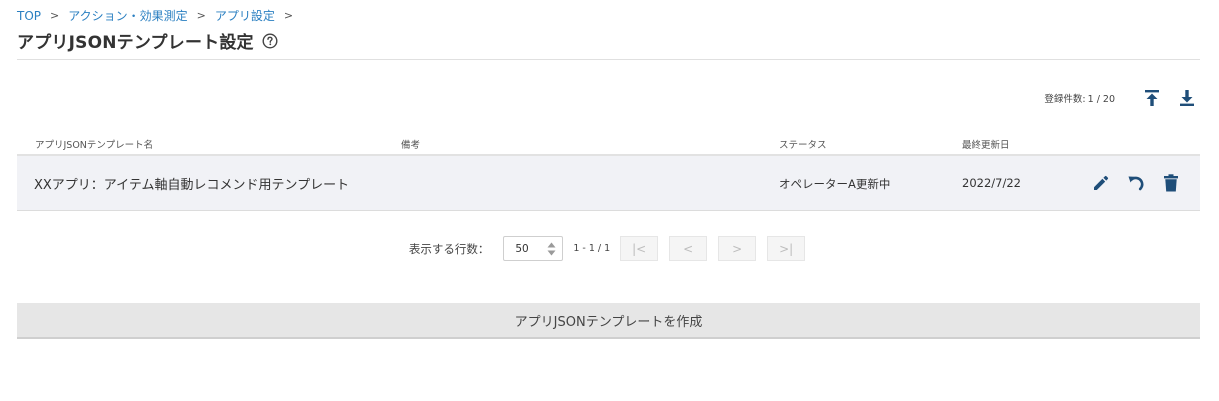 This screenshot has height=401, width=1219. What do you see at coordinates (608, 144) in the screenshot?
I see `table-header: アプリJSONテンプレート名 備考 ステータス 最終更新日` at bounding box center [608, 144].